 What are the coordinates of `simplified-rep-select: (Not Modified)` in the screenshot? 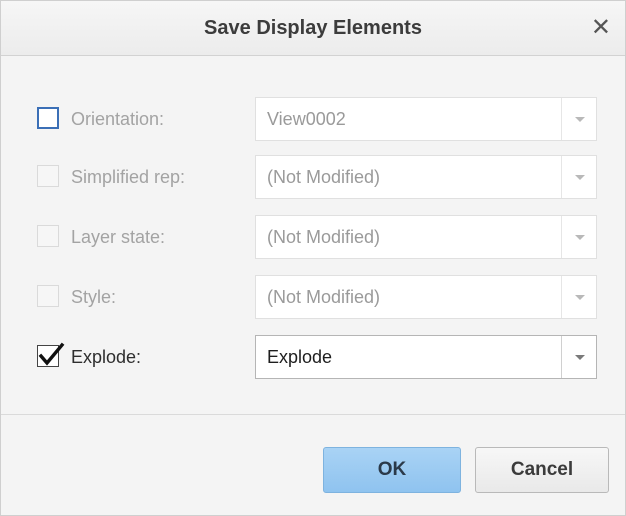 It's located at (426, 177).